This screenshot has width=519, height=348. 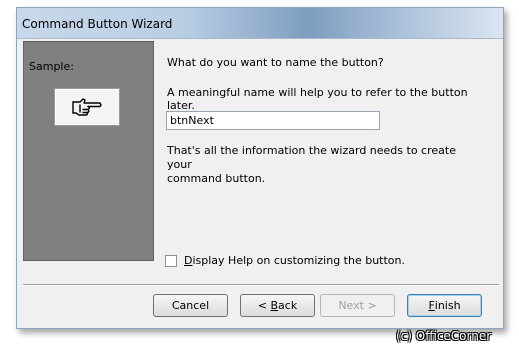 What do you see at coordinates (277, 305) in the screenshot?
I see `back-button: < Back` at bounding box center [277, 305].